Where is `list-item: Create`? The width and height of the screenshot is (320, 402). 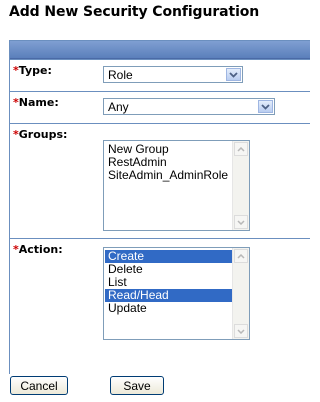
list-item: Create is located at coordinates (168, 256).